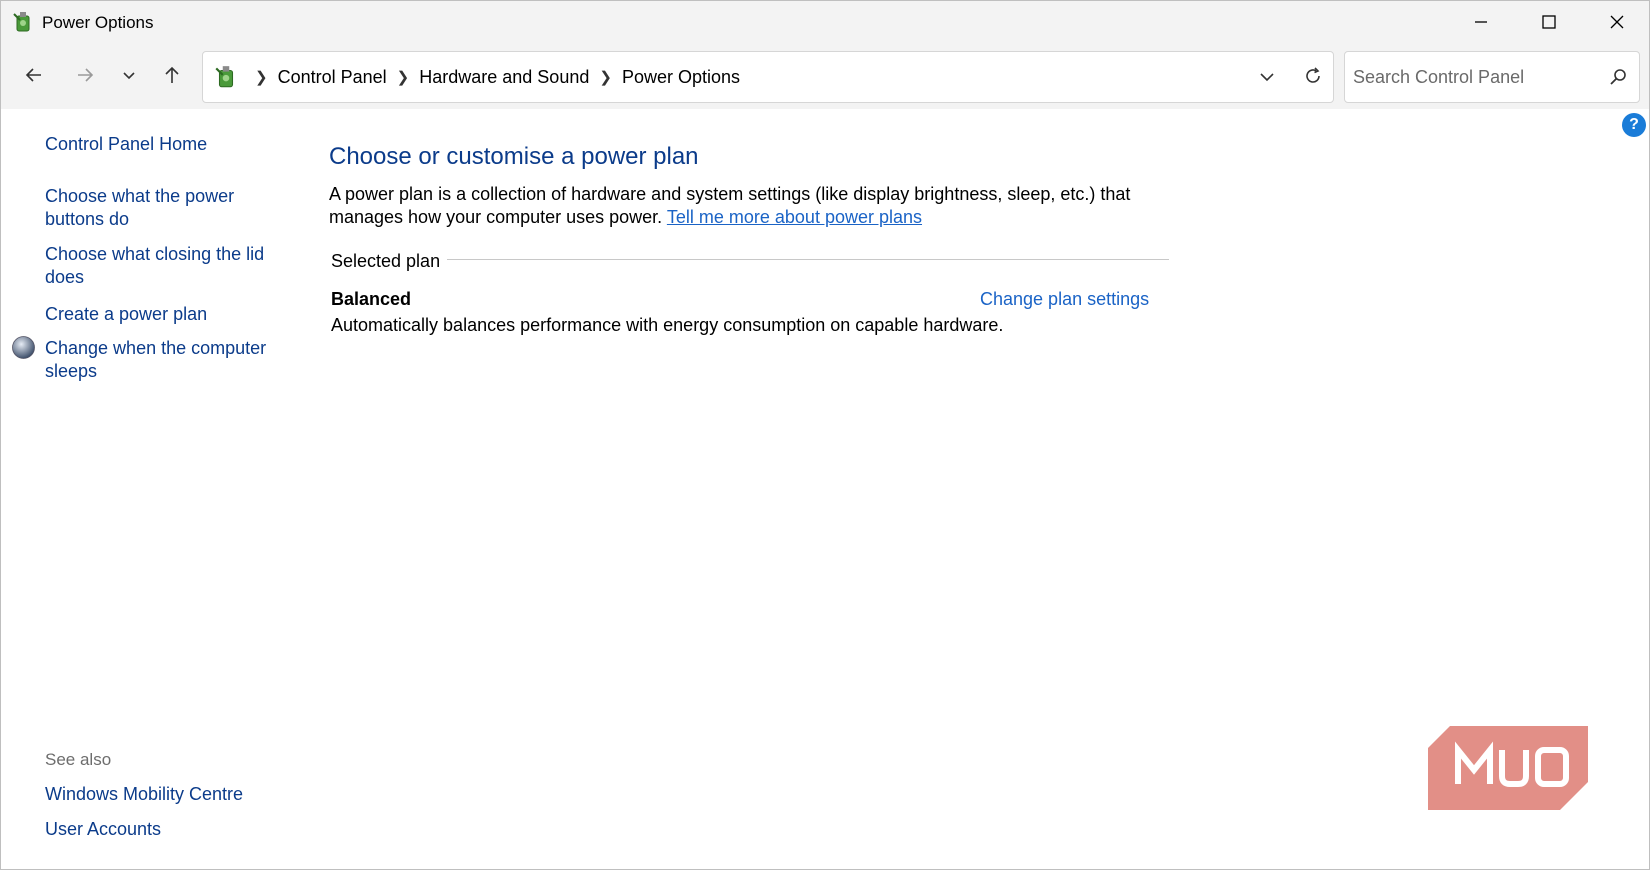  I want to click on forward-button, so click(85, 75).